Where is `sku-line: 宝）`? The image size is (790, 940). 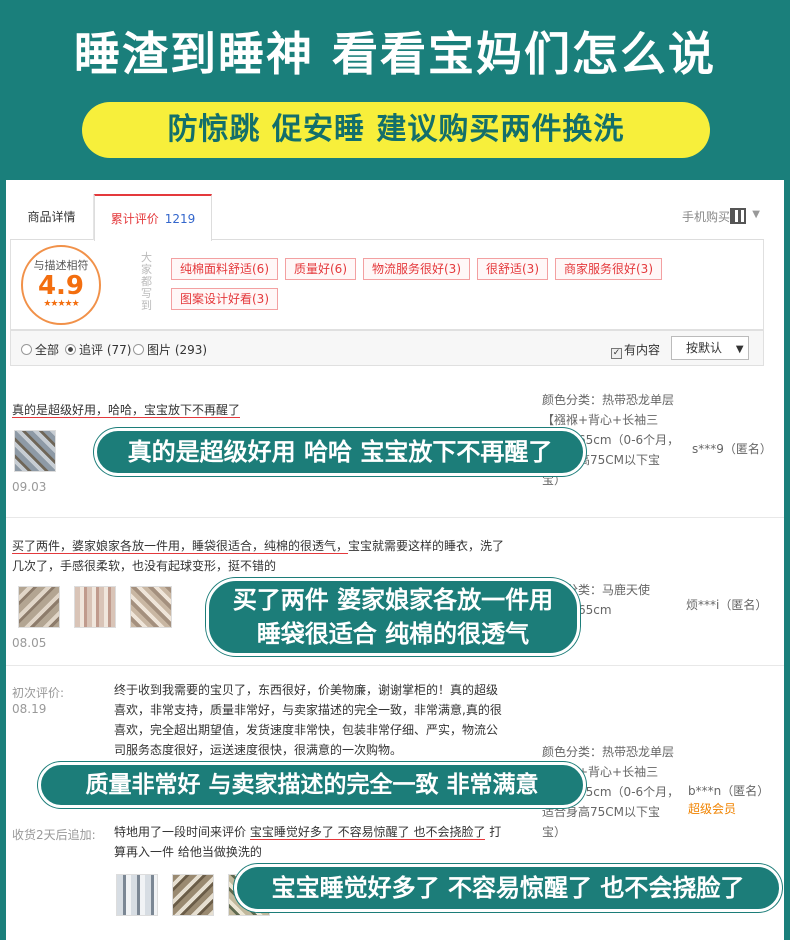
sku-line: 宝） is located at coordinates (554, 832).